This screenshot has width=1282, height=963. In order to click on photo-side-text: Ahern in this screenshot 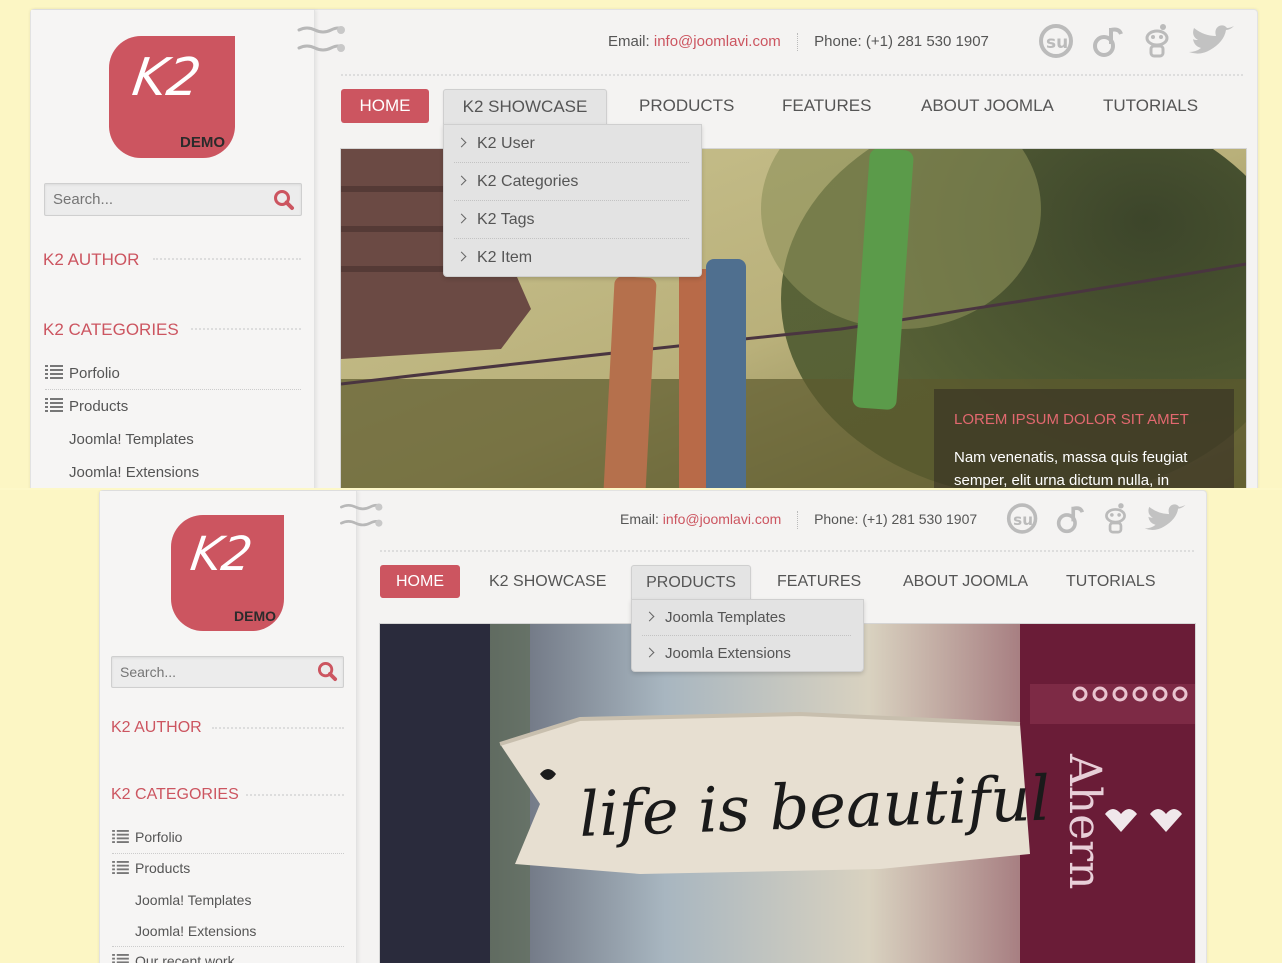, I will do `click(1084, 821)`.